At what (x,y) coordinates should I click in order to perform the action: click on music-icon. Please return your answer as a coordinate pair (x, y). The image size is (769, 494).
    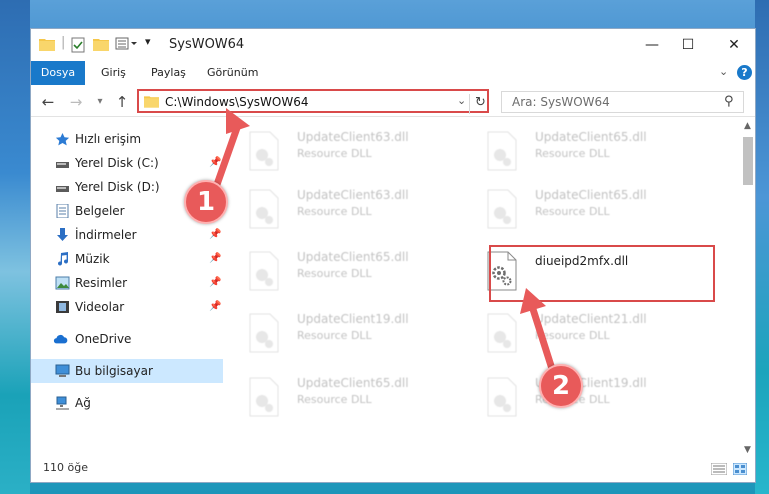
    Looking at the image, I should click on (63, 259).